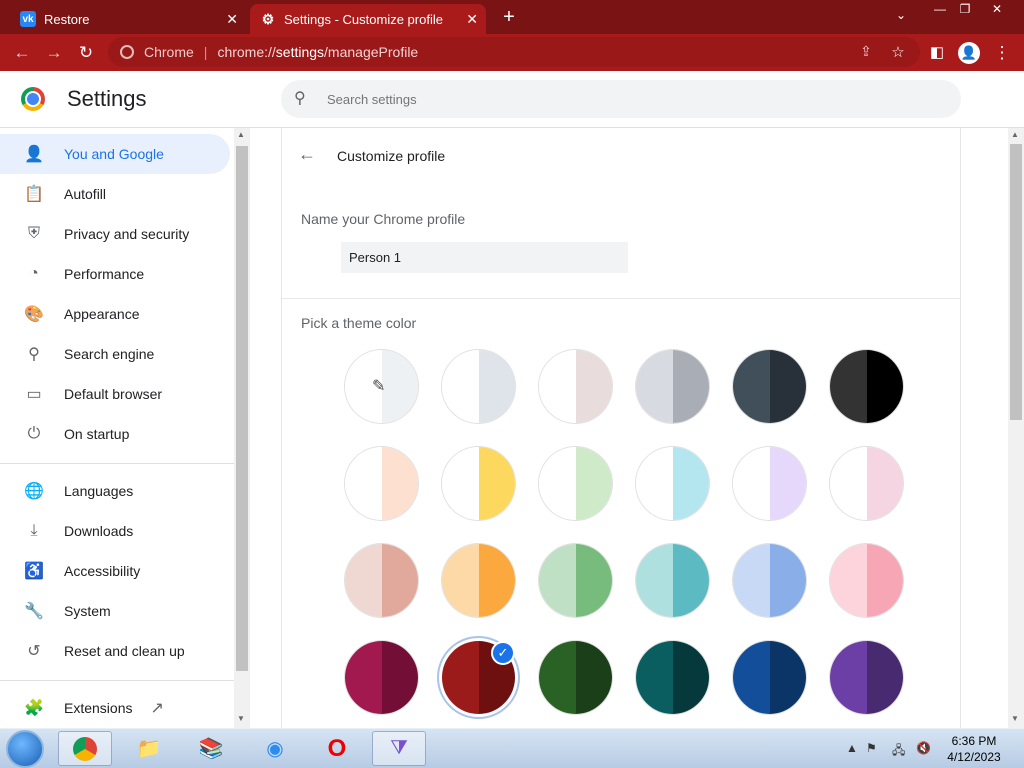  I want to click on profile-avatar: 👤, so click(969, 53).